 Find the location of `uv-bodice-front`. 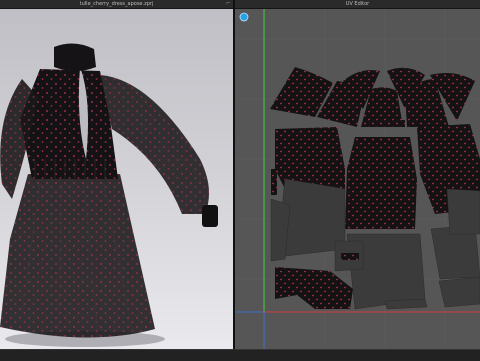

uv-bodice-front is located at coordinates (381, 183).